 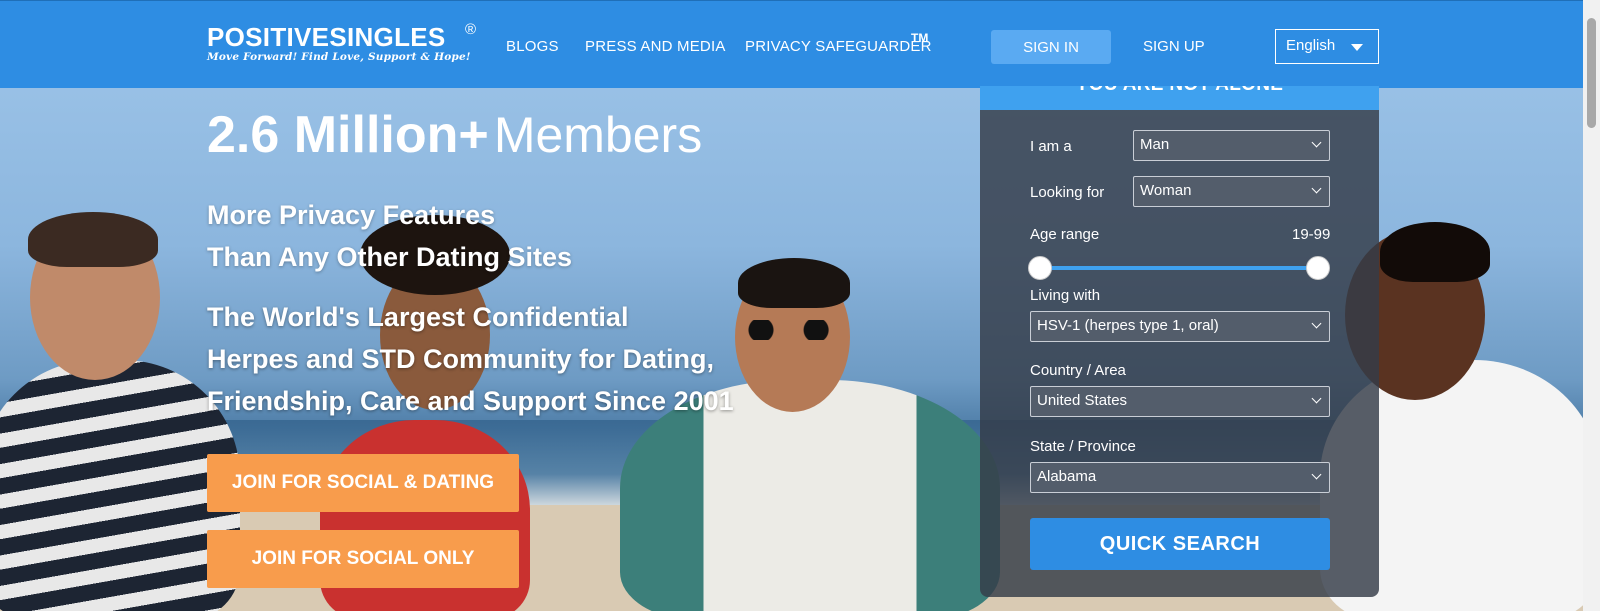 I want to click on living-with-select: HSV-1 (herpes type 1, oral), so click(x=1180, y=326).